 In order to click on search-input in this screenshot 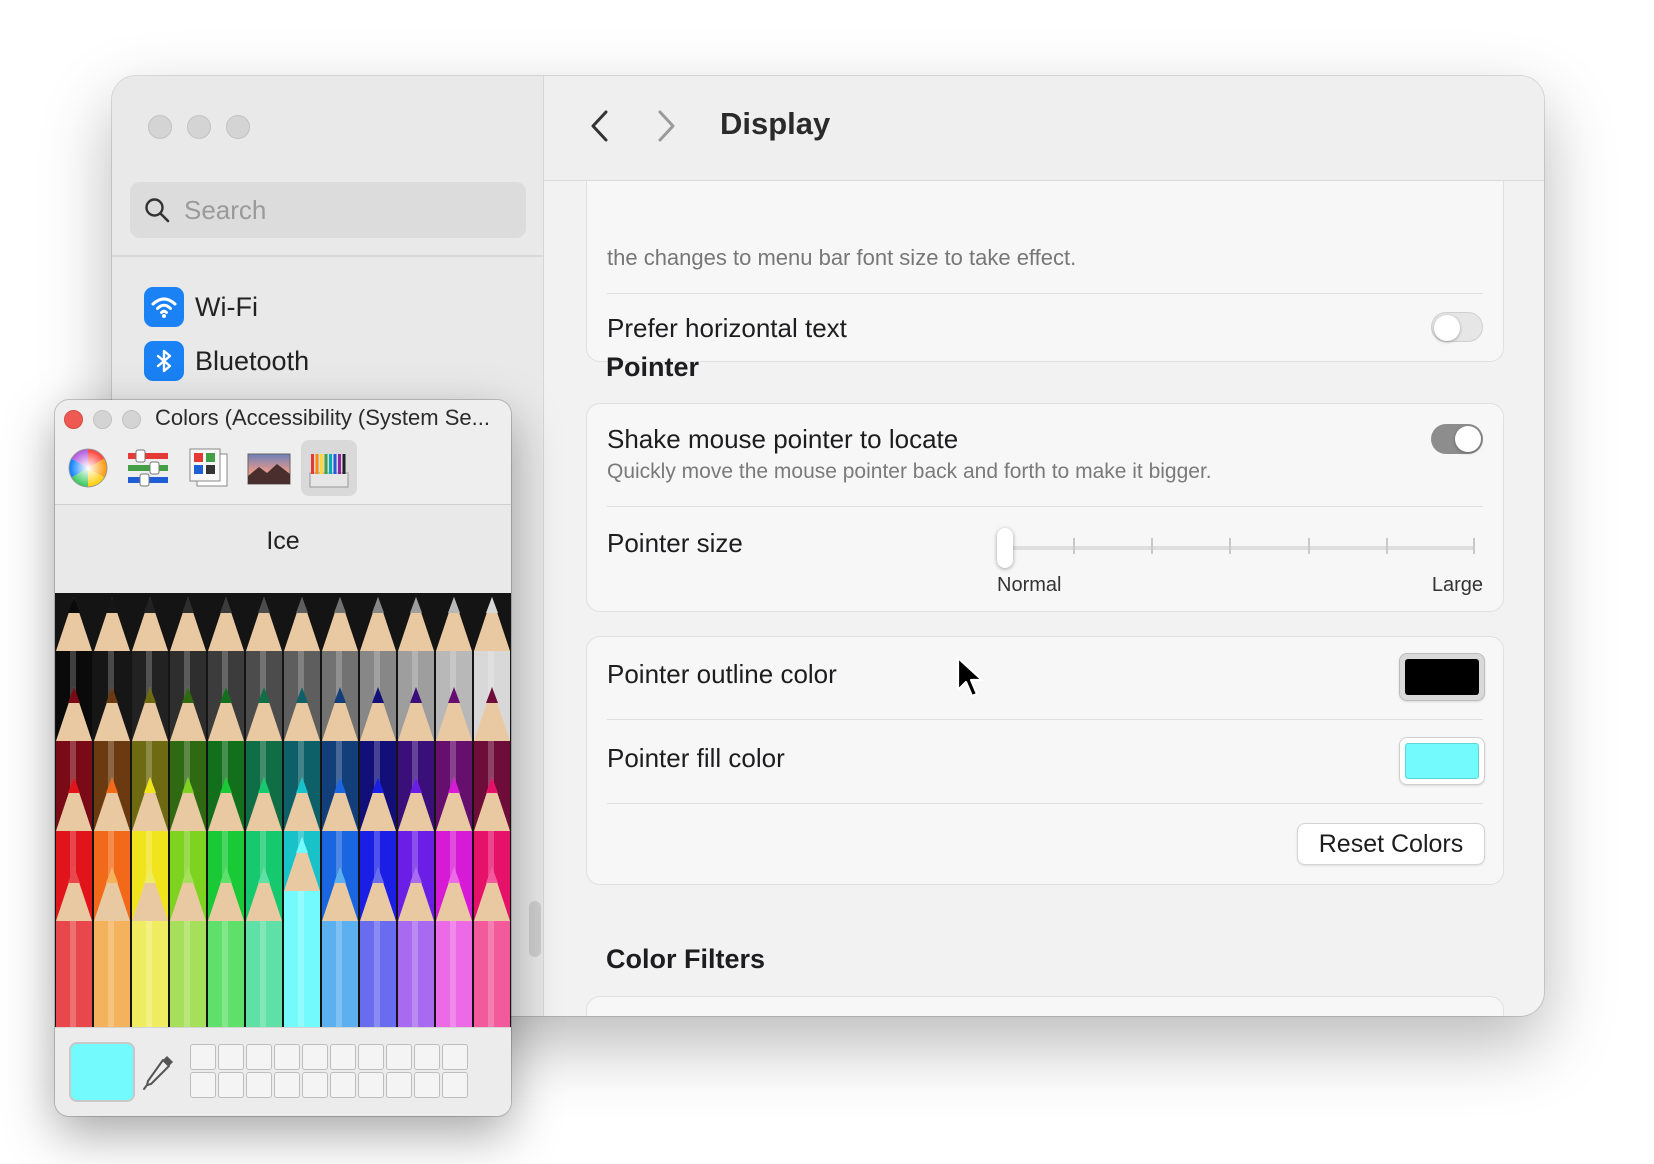, I will do `click(344, 210)`.